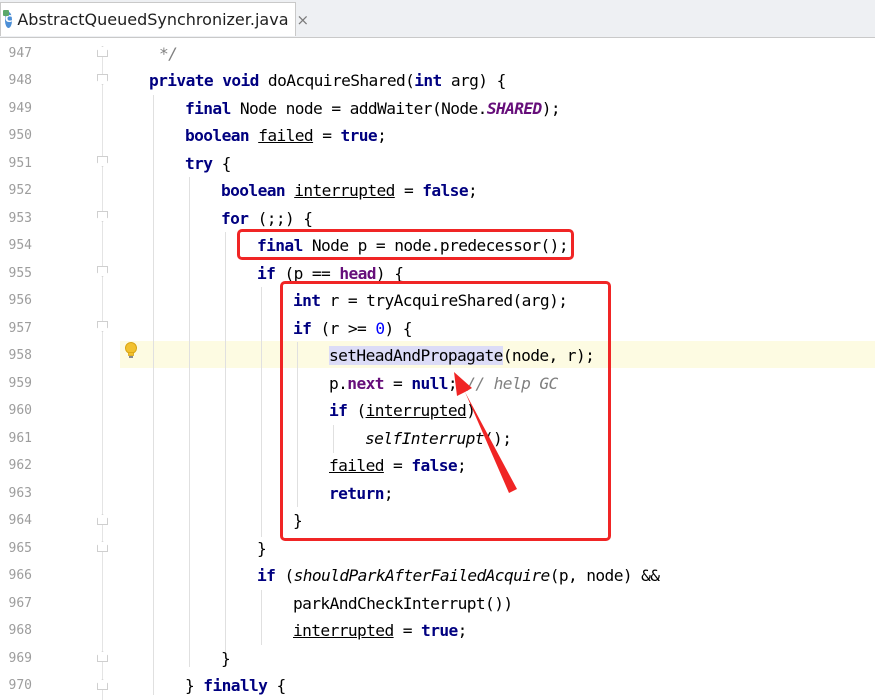  I want to click on code-line-952: boolean interrupted = false;, so click(349, 190).